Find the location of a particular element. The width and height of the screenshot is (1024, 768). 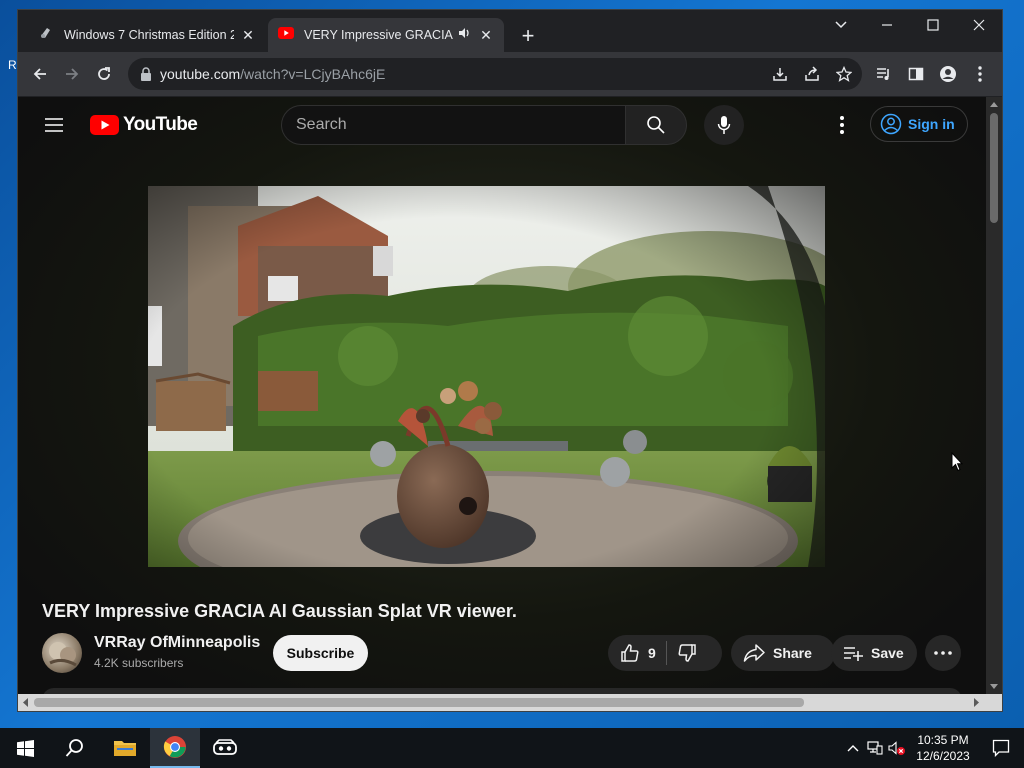

show-hidden-icons-button is located at coordinates (853, 748).